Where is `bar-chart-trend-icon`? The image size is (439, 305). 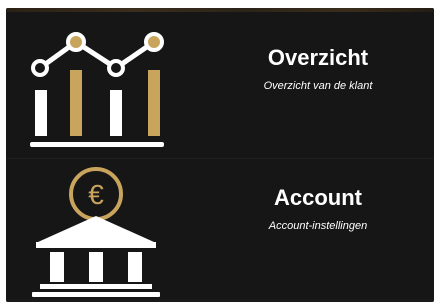 bar-chart-trend-icon is located at coordinates (96, 88).